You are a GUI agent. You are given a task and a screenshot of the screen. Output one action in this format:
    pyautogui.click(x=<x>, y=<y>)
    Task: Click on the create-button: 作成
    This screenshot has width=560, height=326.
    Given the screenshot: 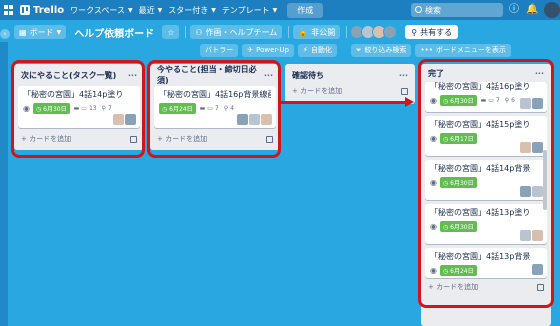 What is the action you would take?
    pyautogui.click(x=305, y=10)
    